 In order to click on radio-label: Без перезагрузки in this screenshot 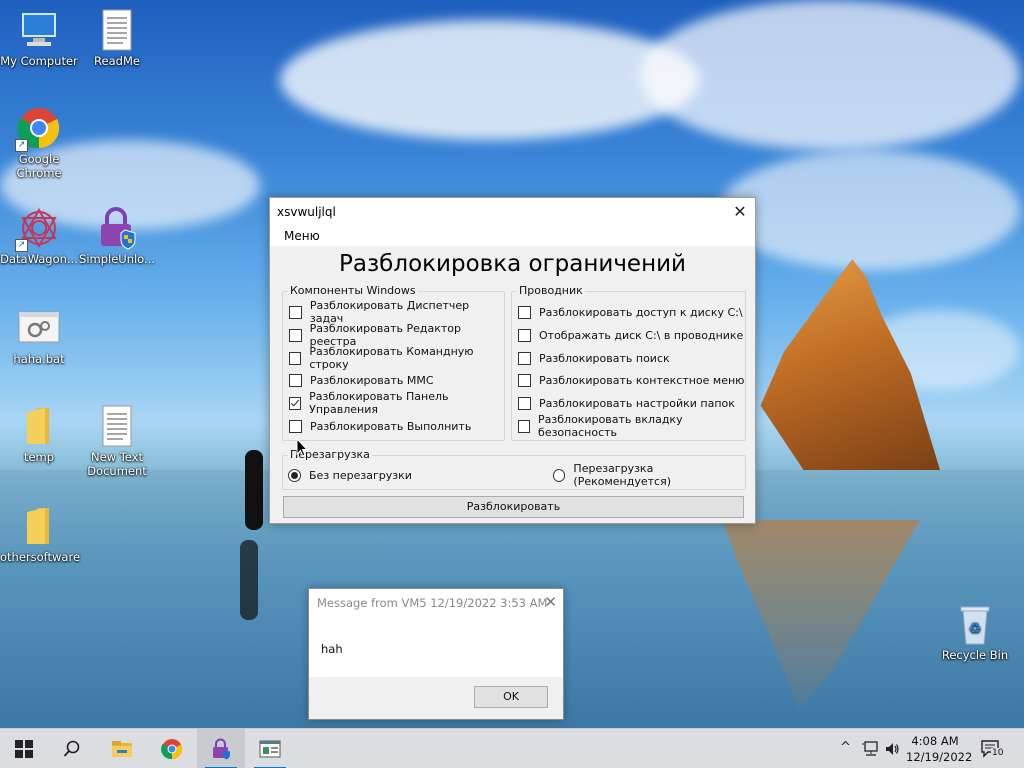, I will do `click(360, 475)`.